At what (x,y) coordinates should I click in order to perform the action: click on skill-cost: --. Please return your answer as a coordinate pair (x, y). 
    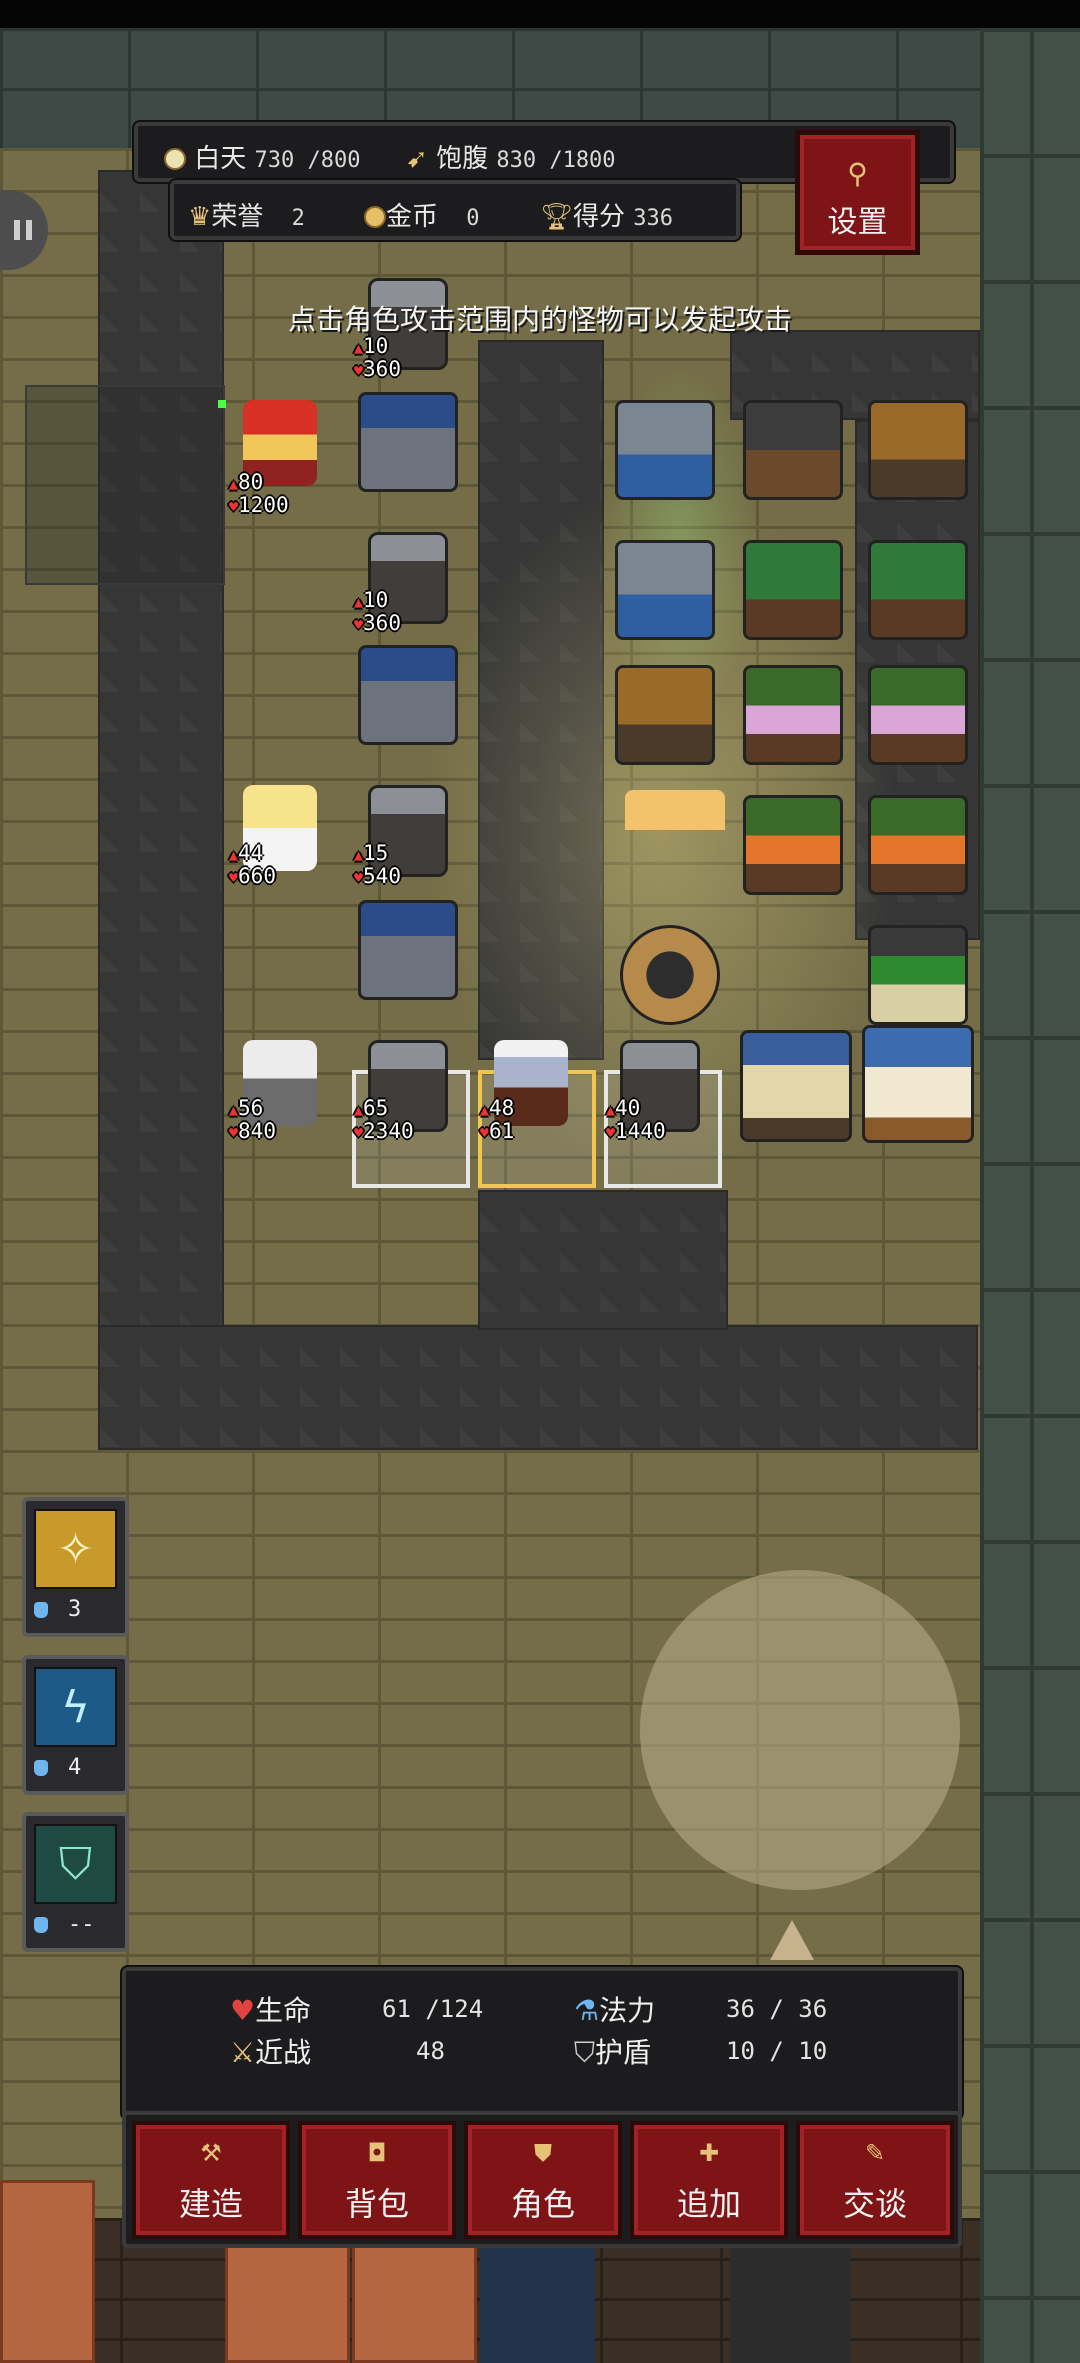
    Looking at the image, I should click on (81, 1924).